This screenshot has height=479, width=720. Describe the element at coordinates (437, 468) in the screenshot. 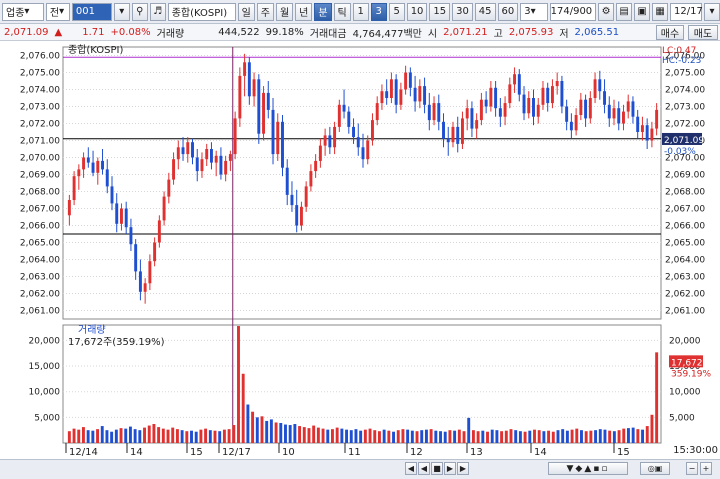

I see `stop-icon: ■` at that location.